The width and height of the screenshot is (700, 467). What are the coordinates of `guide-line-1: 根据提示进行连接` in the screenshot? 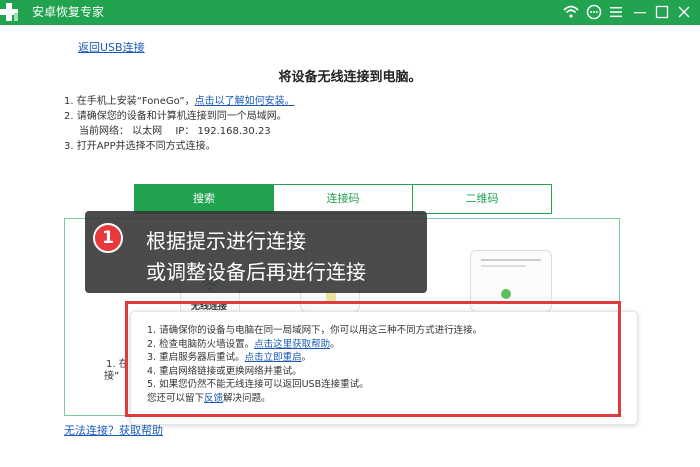 It's located at (226, 241).